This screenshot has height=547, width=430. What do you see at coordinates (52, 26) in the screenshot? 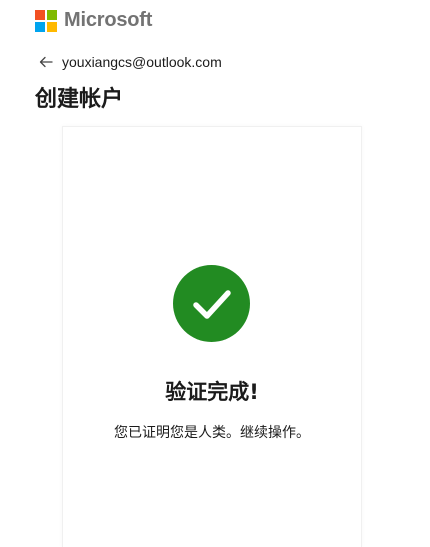
I see `logo-square-yellow` at bounding box center [52, 26].